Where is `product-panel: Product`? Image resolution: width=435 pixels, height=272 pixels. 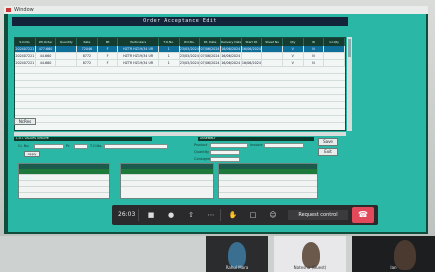
product-panel: Product is located at coordinates (167, 181).